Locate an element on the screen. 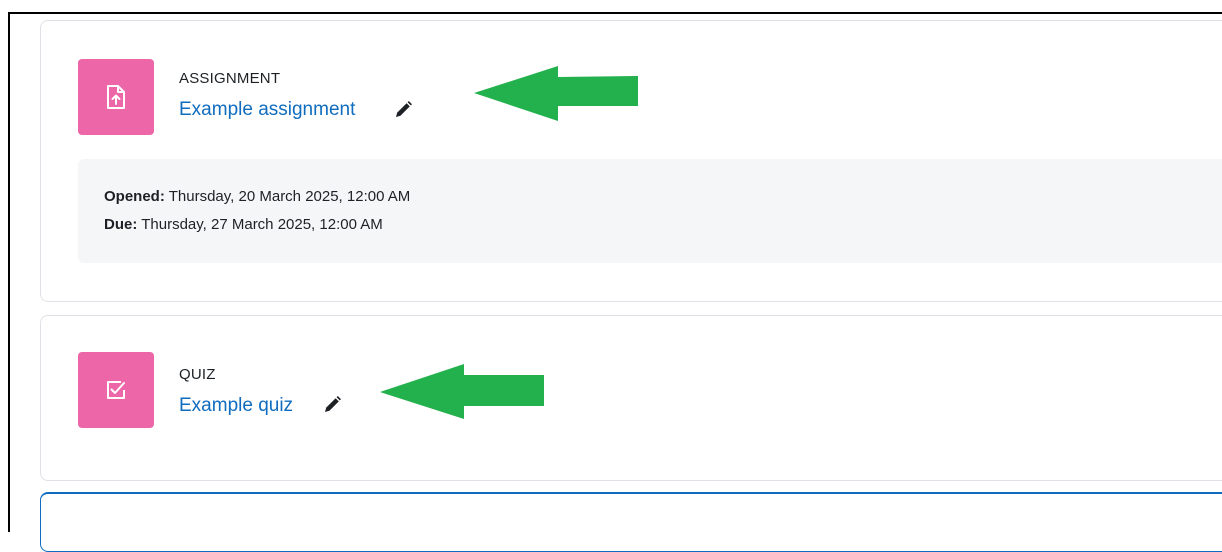 This screenshot has height=552, width=1222. assignment-upload-icon is located at coordinates (116, 97).